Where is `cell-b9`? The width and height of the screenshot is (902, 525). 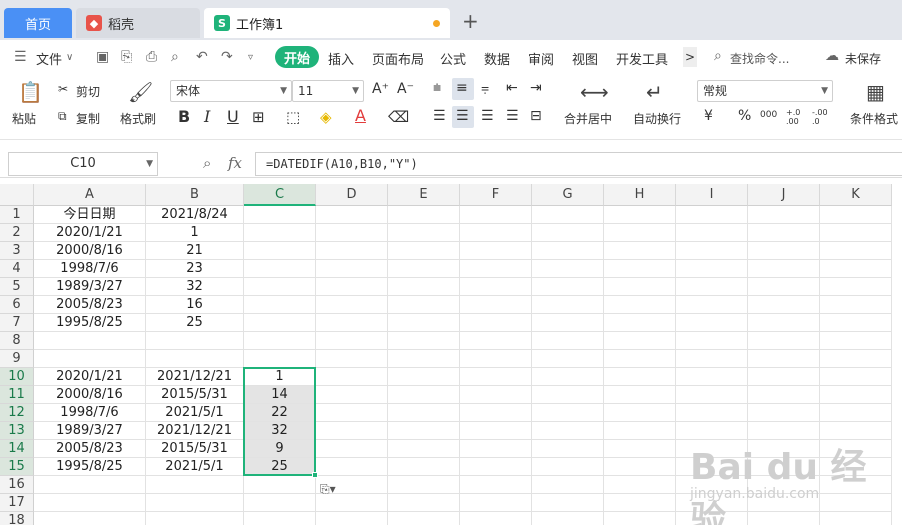 cell-b9 is located at coordinates (195, 359).